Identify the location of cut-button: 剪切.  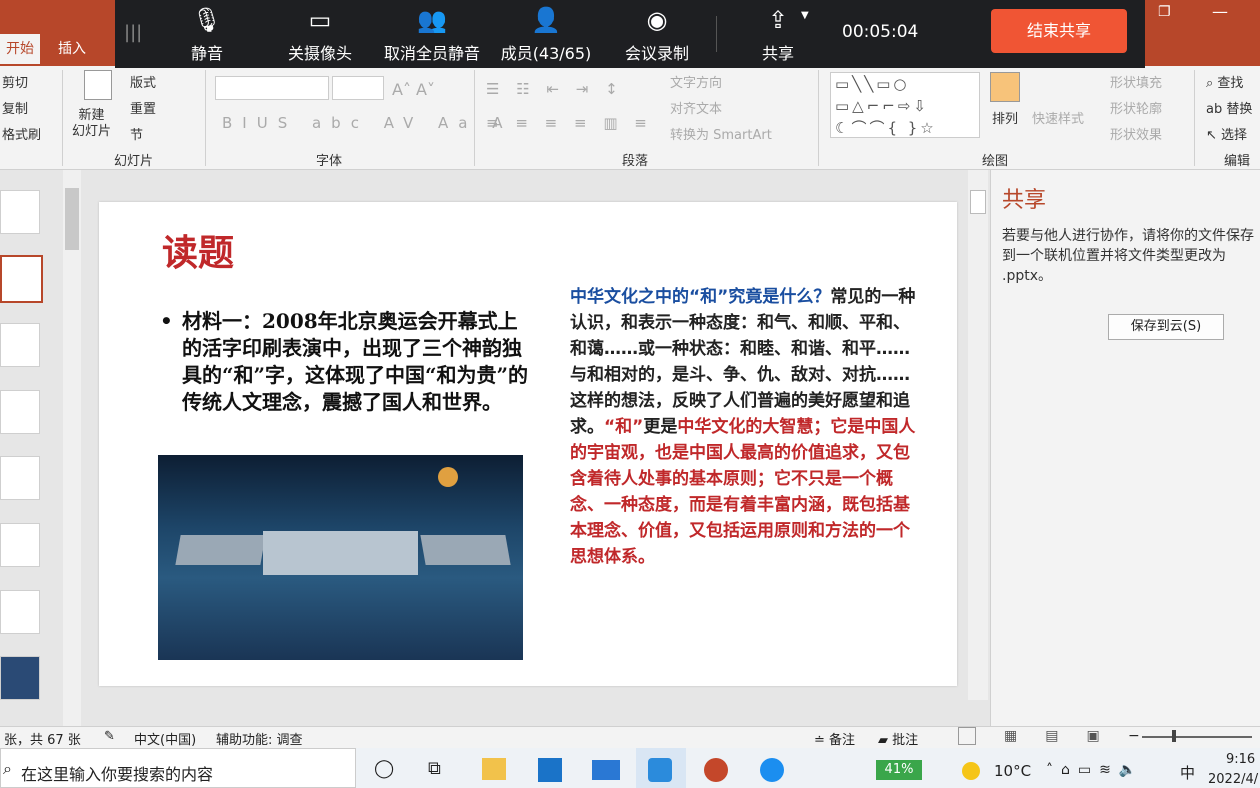
(15, 81).